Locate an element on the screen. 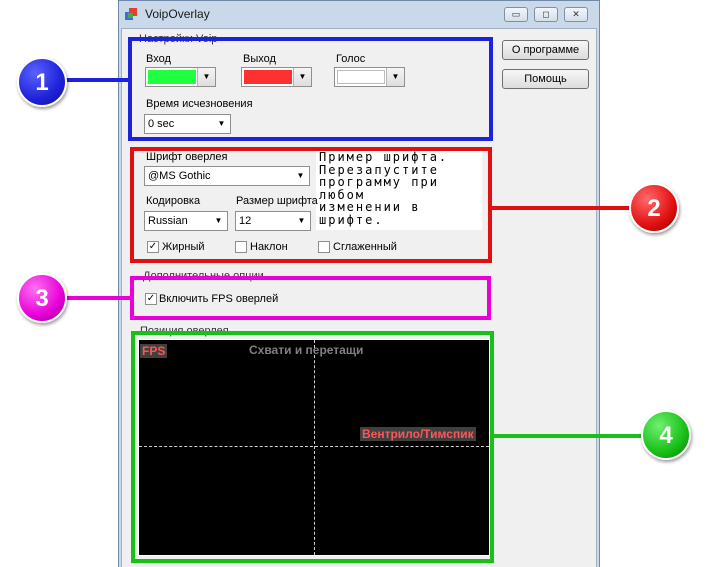 This screenshot has height=567, width=720. close-icon: ✕ is located at coordinates (576, 14).